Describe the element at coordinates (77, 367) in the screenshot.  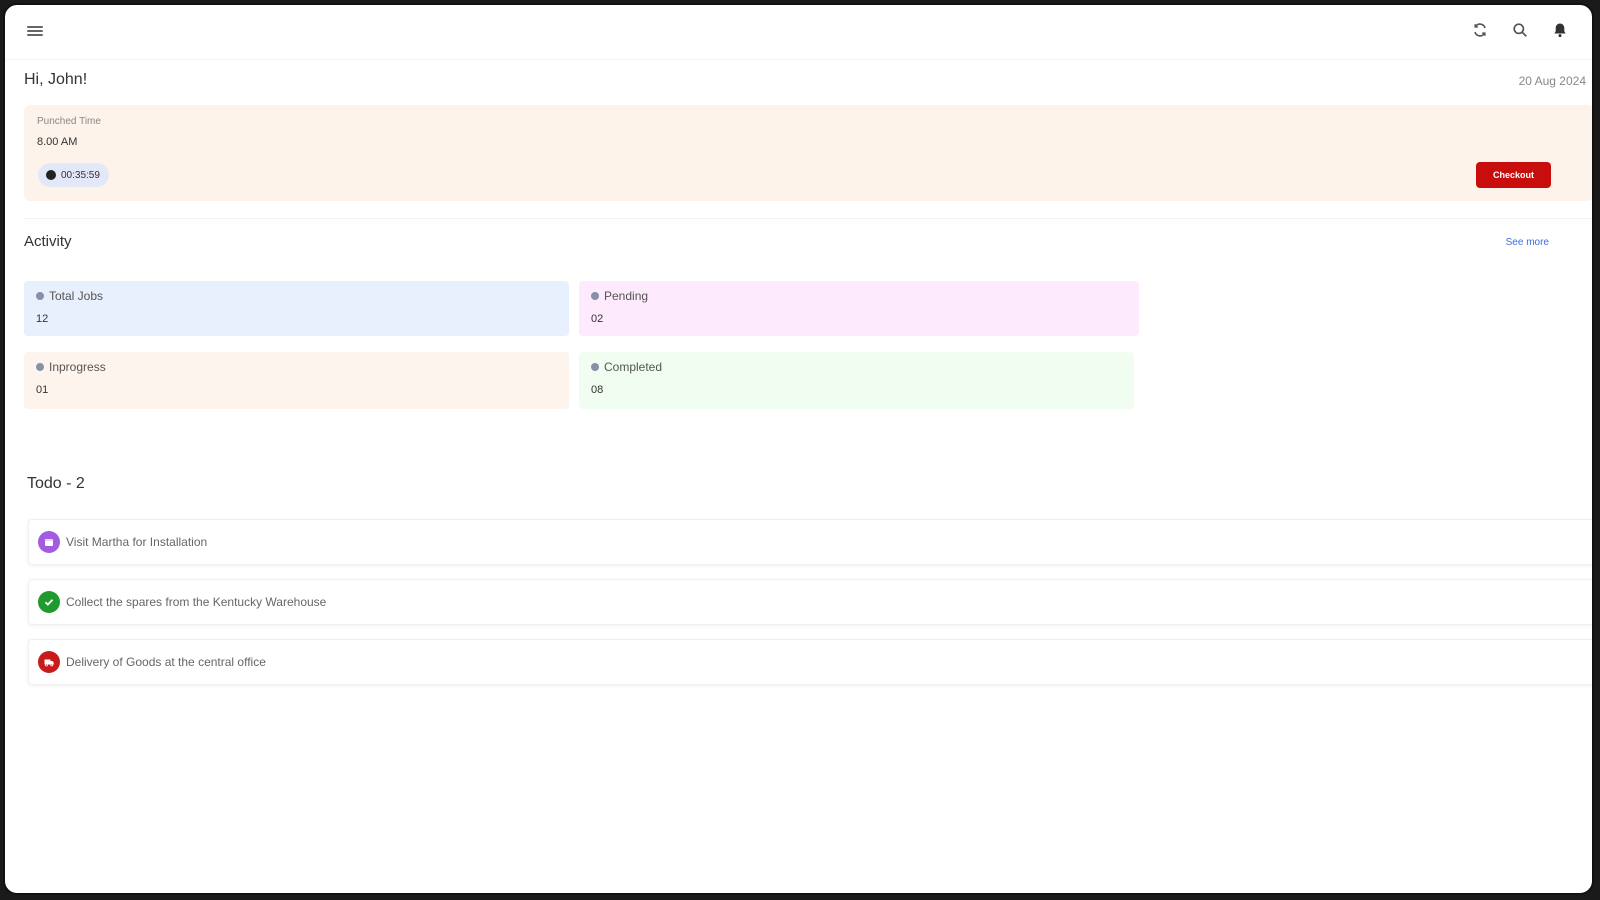
I see `stat-label: Inprogress` at that location.